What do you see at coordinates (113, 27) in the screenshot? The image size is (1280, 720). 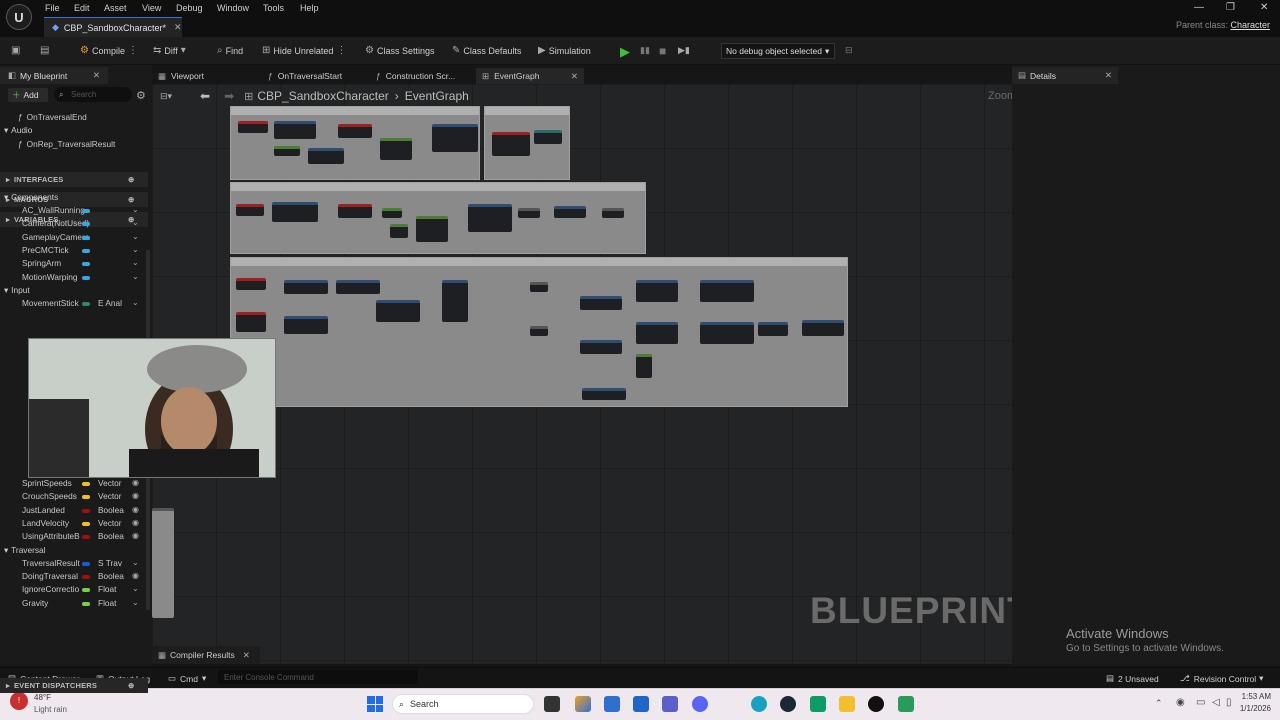 I see `document-tab: ◆ CBP_SandboxCharacter* ✕` at bounding box center [113, 27].